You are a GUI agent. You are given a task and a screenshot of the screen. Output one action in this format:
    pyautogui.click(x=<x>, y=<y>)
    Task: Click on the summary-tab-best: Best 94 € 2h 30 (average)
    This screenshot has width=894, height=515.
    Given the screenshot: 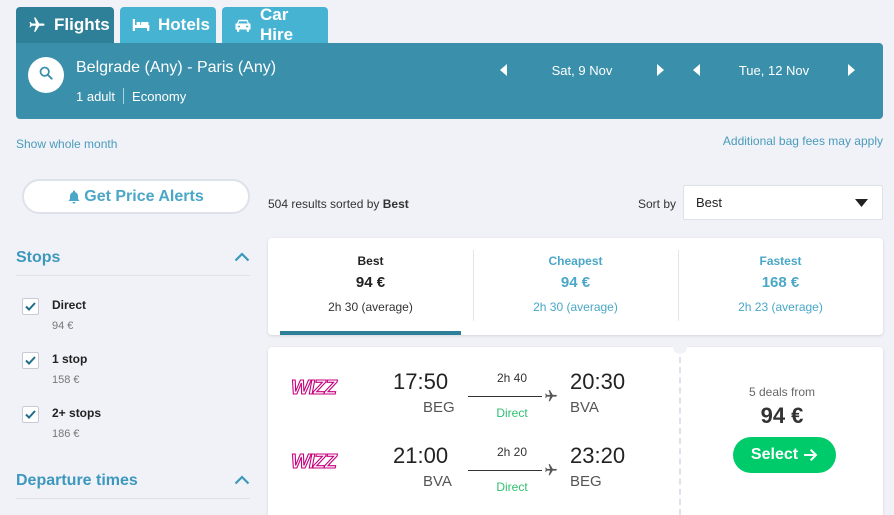 What is the action you would take?
    pyautogui.click(x=370, y=286)
    